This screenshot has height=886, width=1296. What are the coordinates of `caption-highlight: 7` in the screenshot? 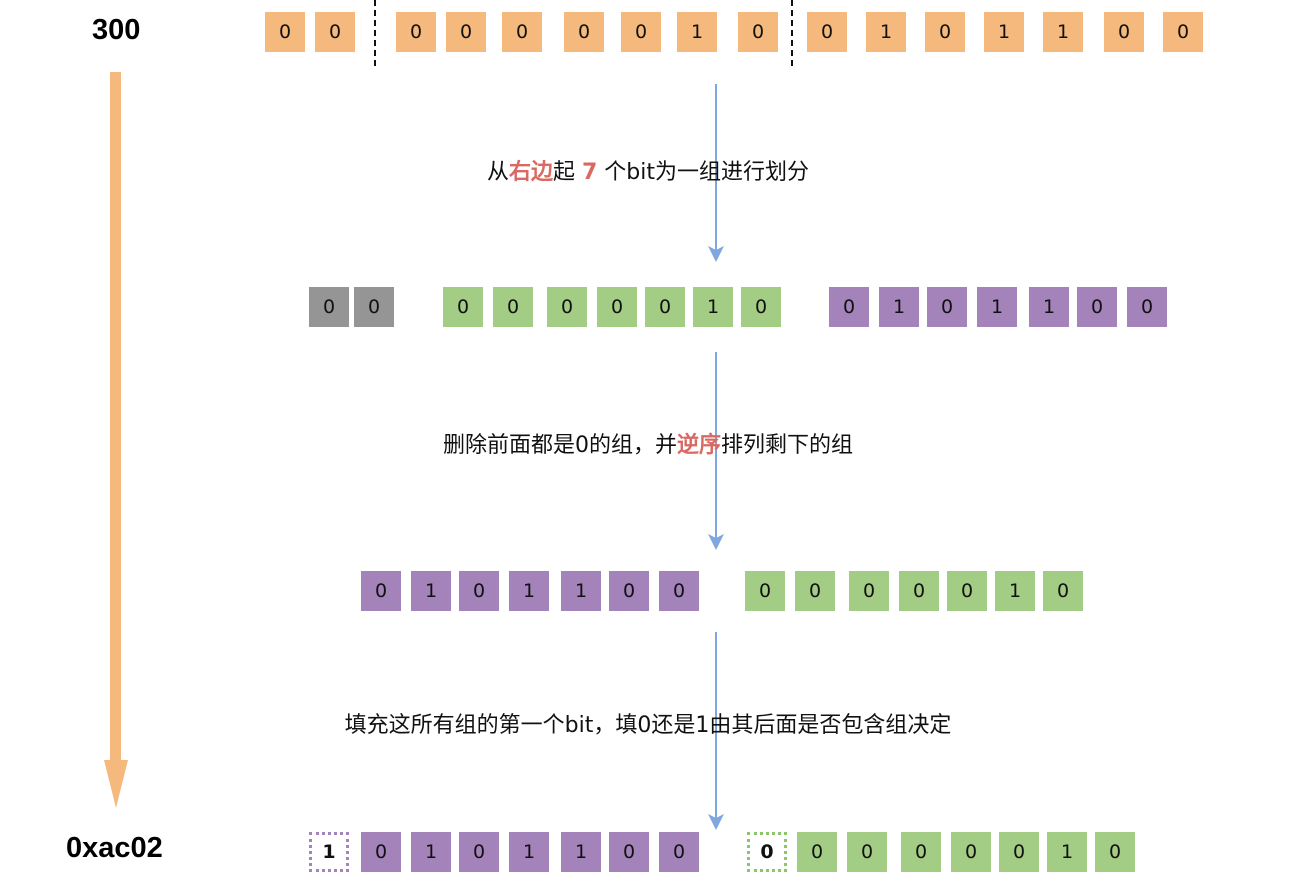 It's located at (590, 172).